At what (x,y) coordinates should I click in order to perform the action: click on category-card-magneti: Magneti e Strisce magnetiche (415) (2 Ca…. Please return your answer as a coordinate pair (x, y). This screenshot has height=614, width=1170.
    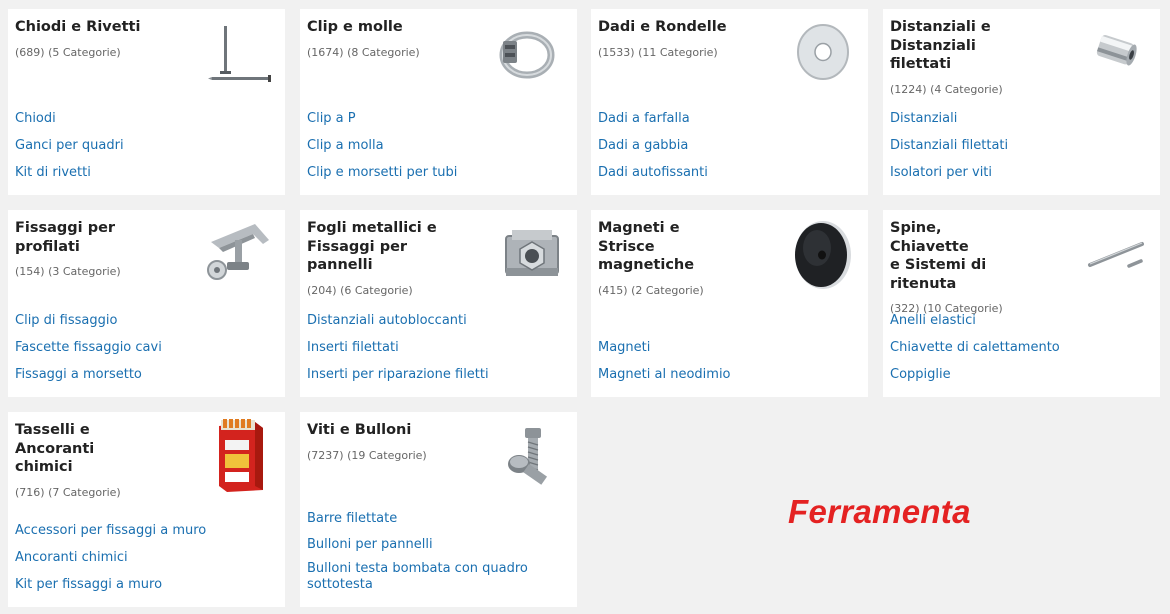
    Looking at the image, I should click on (729, 303).